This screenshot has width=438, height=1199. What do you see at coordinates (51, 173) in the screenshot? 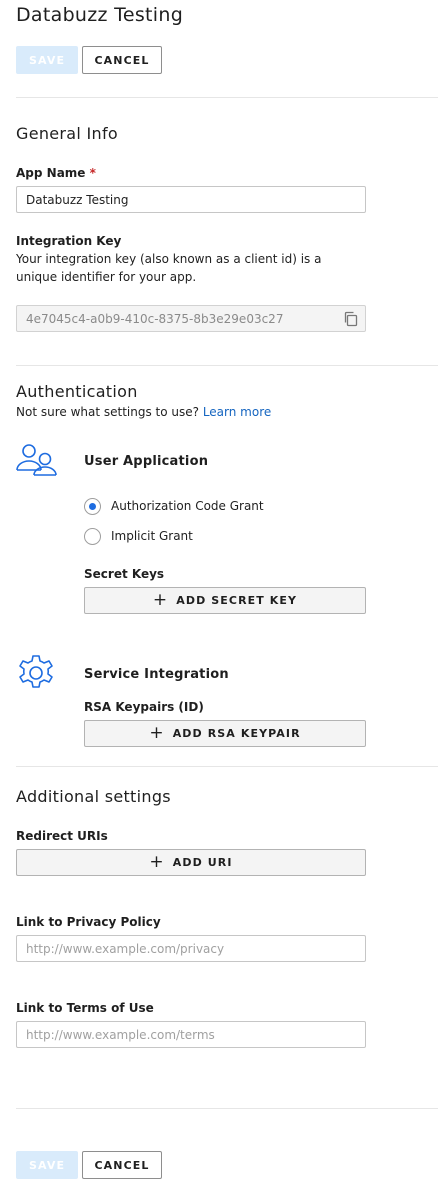
I see `app-name-label-text: App Name` at bounding box center [51, 173].